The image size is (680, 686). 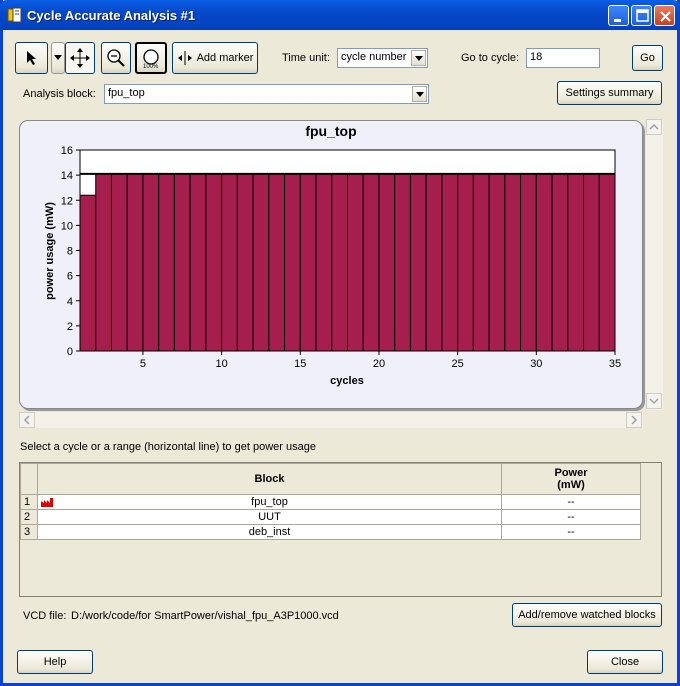 What do you see at coordinates (29, 517) in the screenshot?
I see `row-number: 2` at bounding box center [29, 517].